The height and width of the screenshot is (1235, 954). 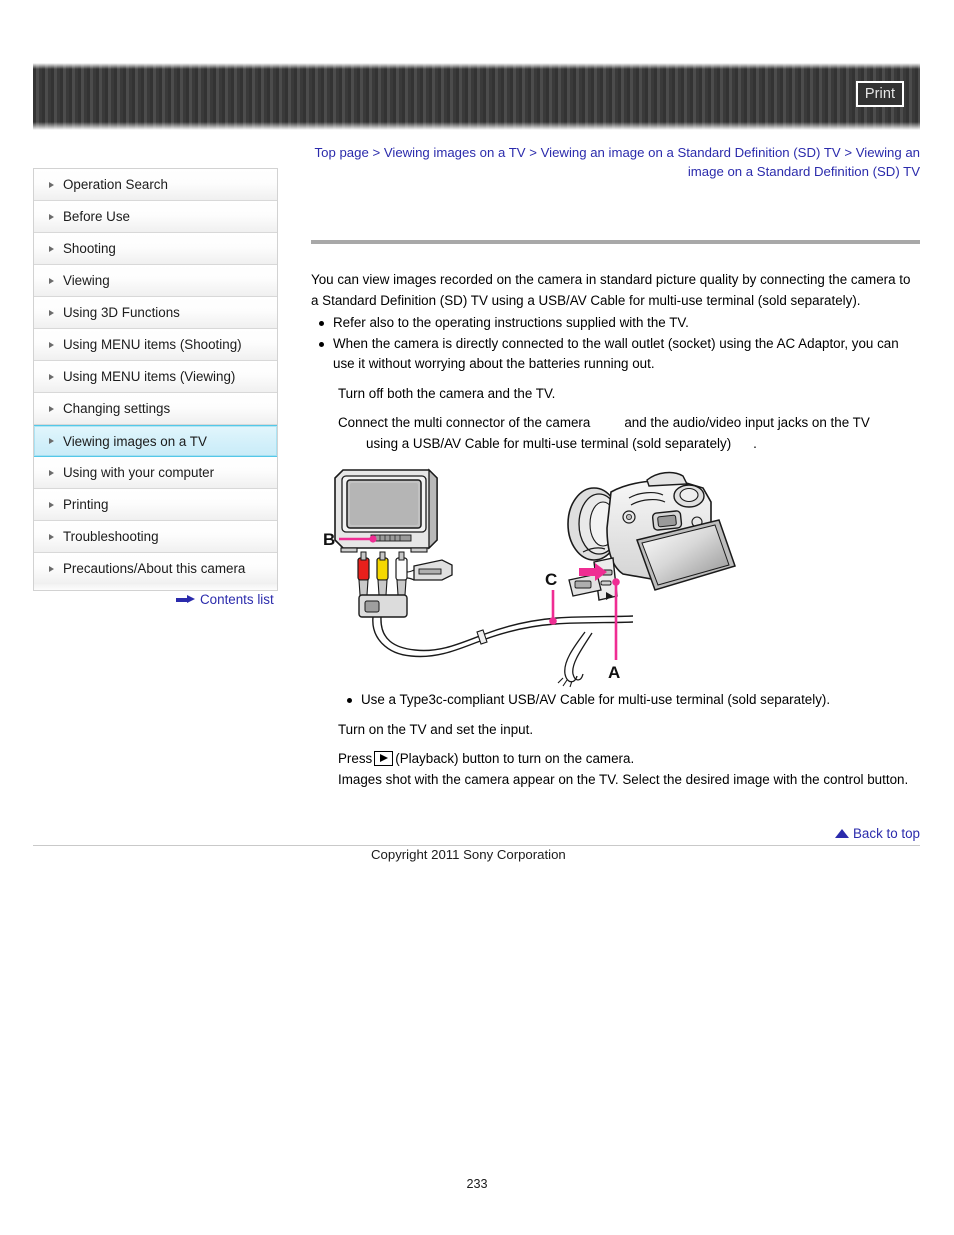 I want to click on step-3-text: Turn on the TV and set the input., so click(x=436, y=729).